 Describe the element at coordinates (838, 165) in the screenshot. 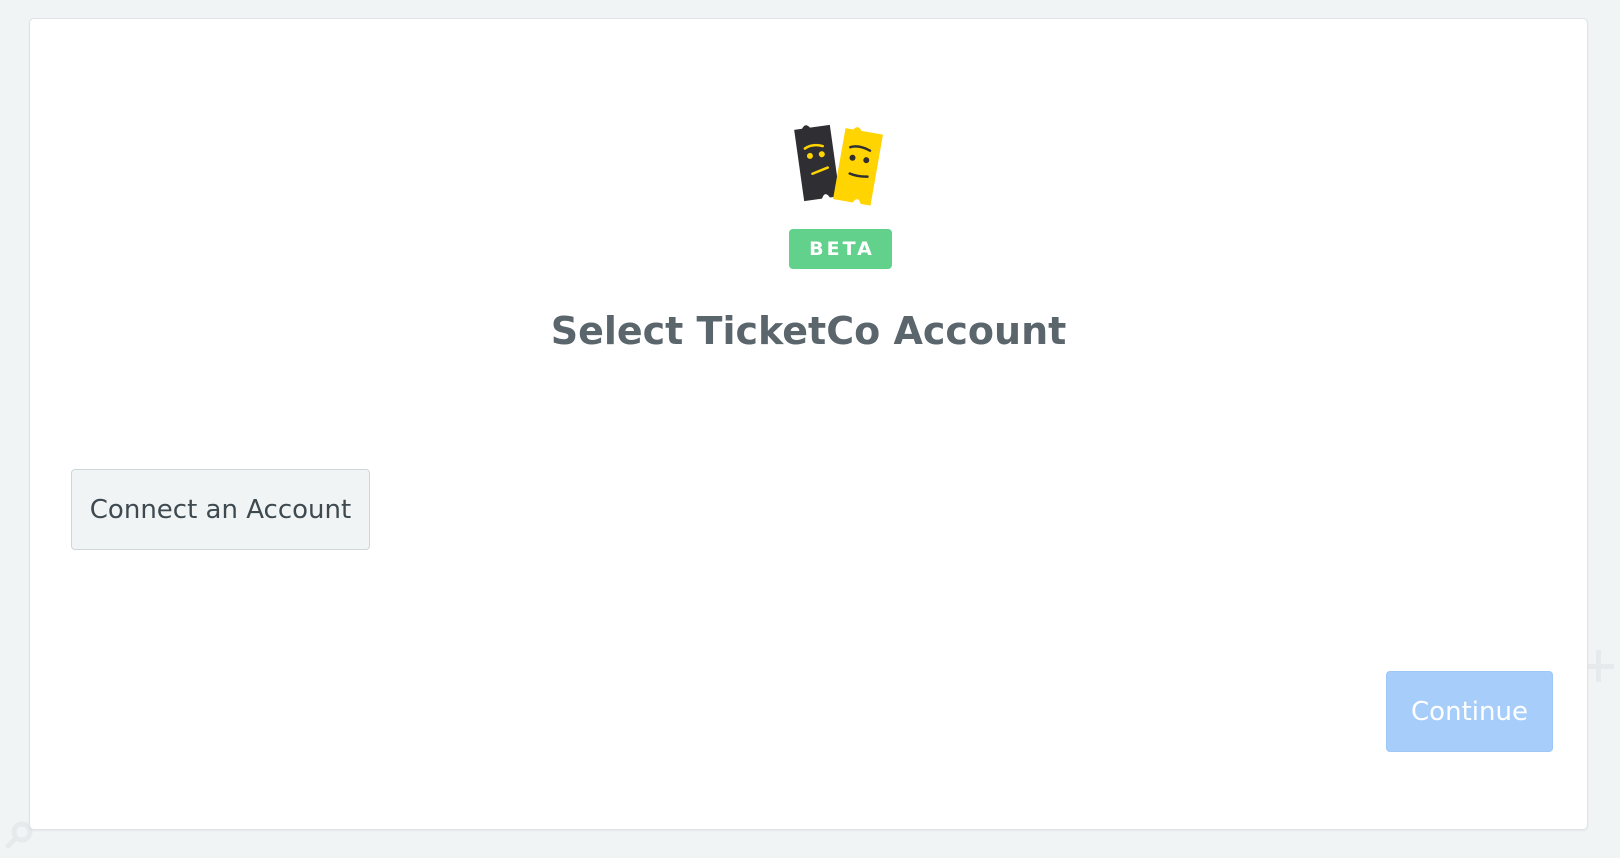

I see `ticketco-logo-icon` at that location.